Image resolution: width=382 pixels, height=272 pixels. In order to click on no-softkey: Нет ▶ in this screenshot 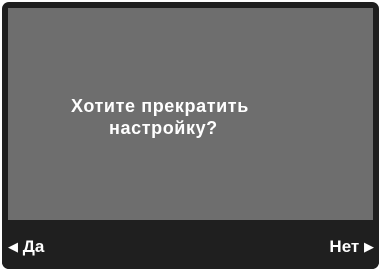, I will do `click(351, 247)`.